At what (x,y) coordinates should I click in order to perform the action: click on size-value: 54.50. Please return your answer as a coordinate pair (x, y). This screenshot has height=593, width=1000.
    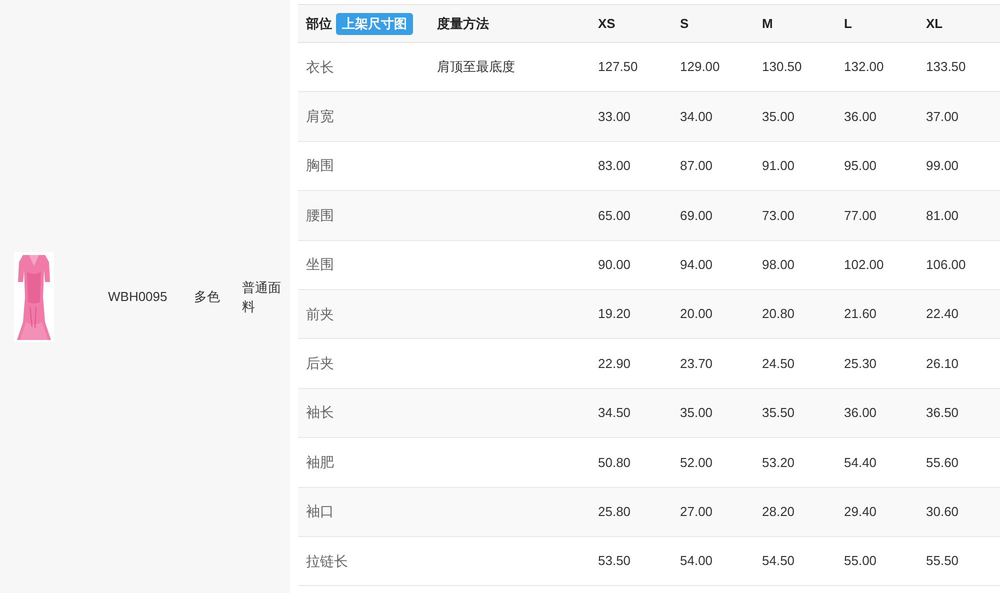
    Looking at the image, I should click on (778, 560).